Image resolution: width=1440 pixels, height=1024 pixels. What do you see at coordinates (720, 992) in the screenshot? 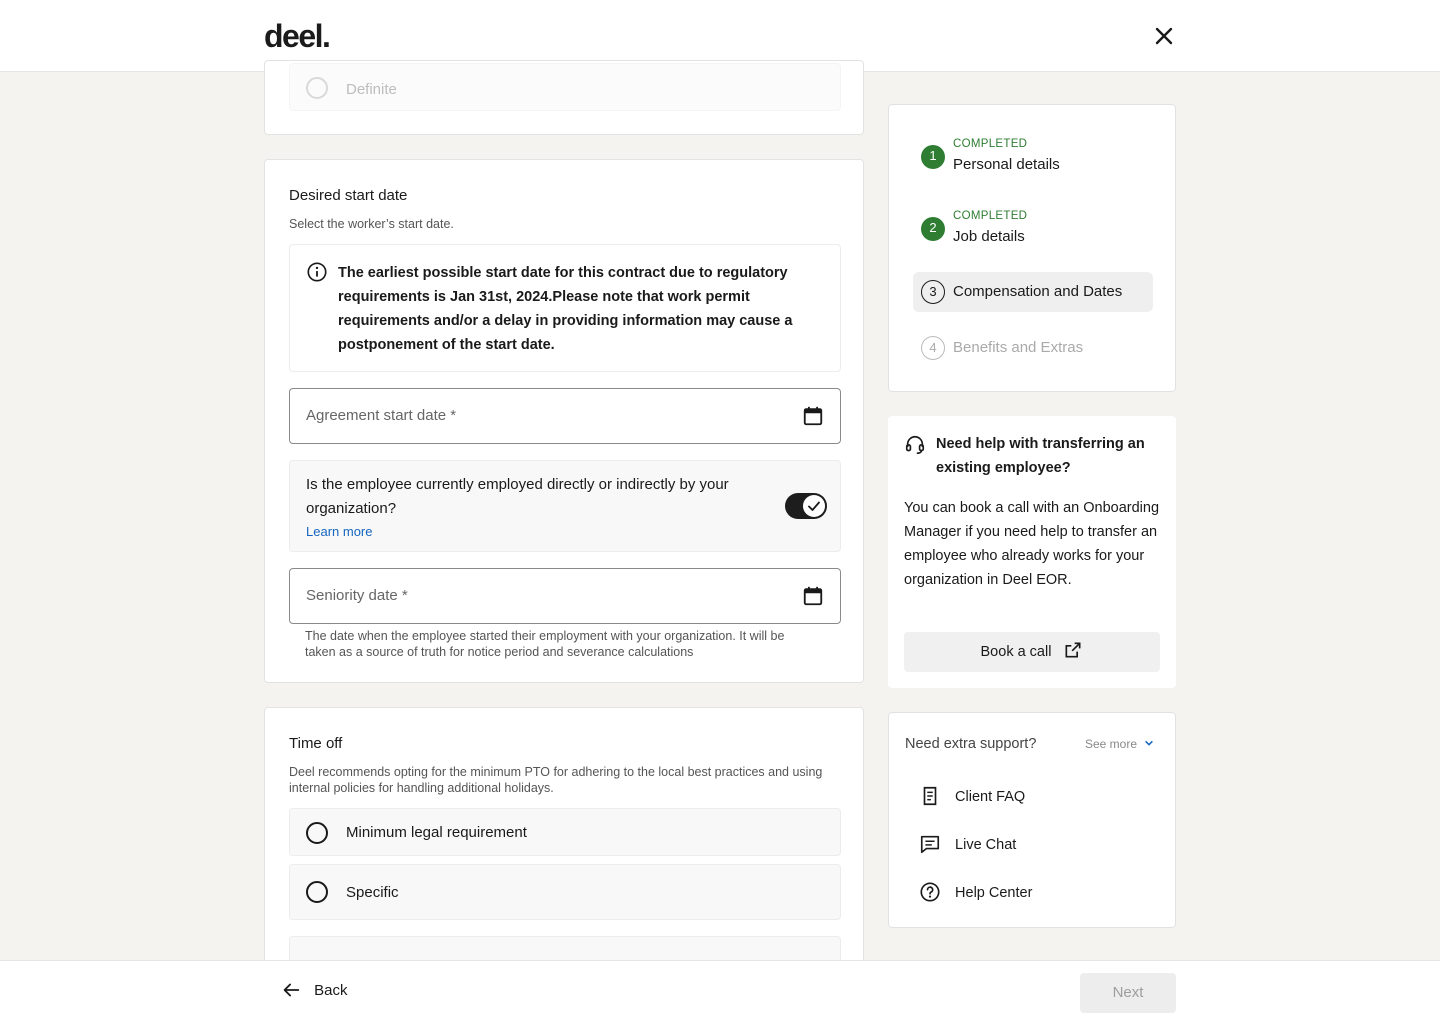
I see `bottom-bar: Back Next` at bounding box center [720, 992].